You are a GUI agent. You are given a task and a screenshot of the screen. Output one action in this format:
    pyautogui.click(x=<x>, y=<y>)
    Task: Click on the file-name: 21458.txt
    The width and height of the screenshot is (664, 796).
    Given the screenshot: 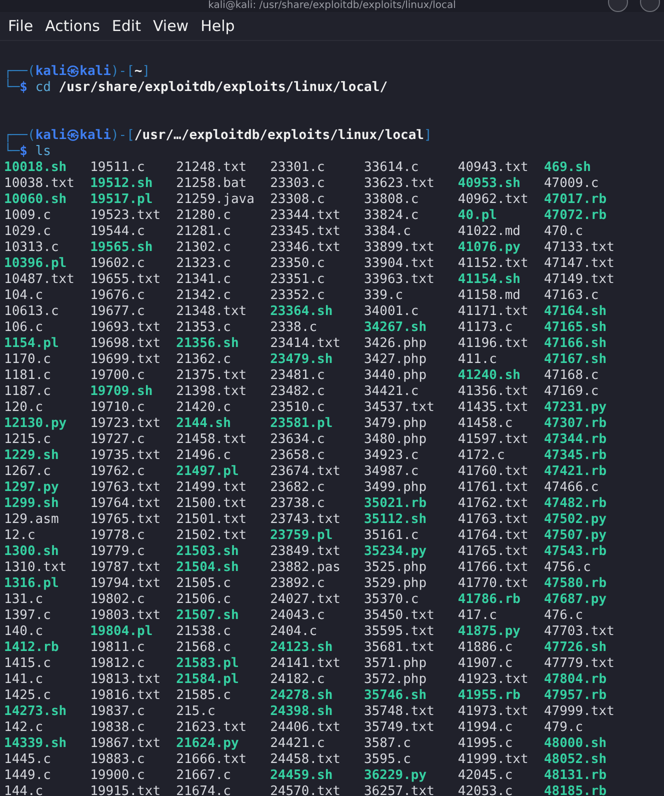 What is the action you would take?
    pyautogui.click(x=212, y=440)
    